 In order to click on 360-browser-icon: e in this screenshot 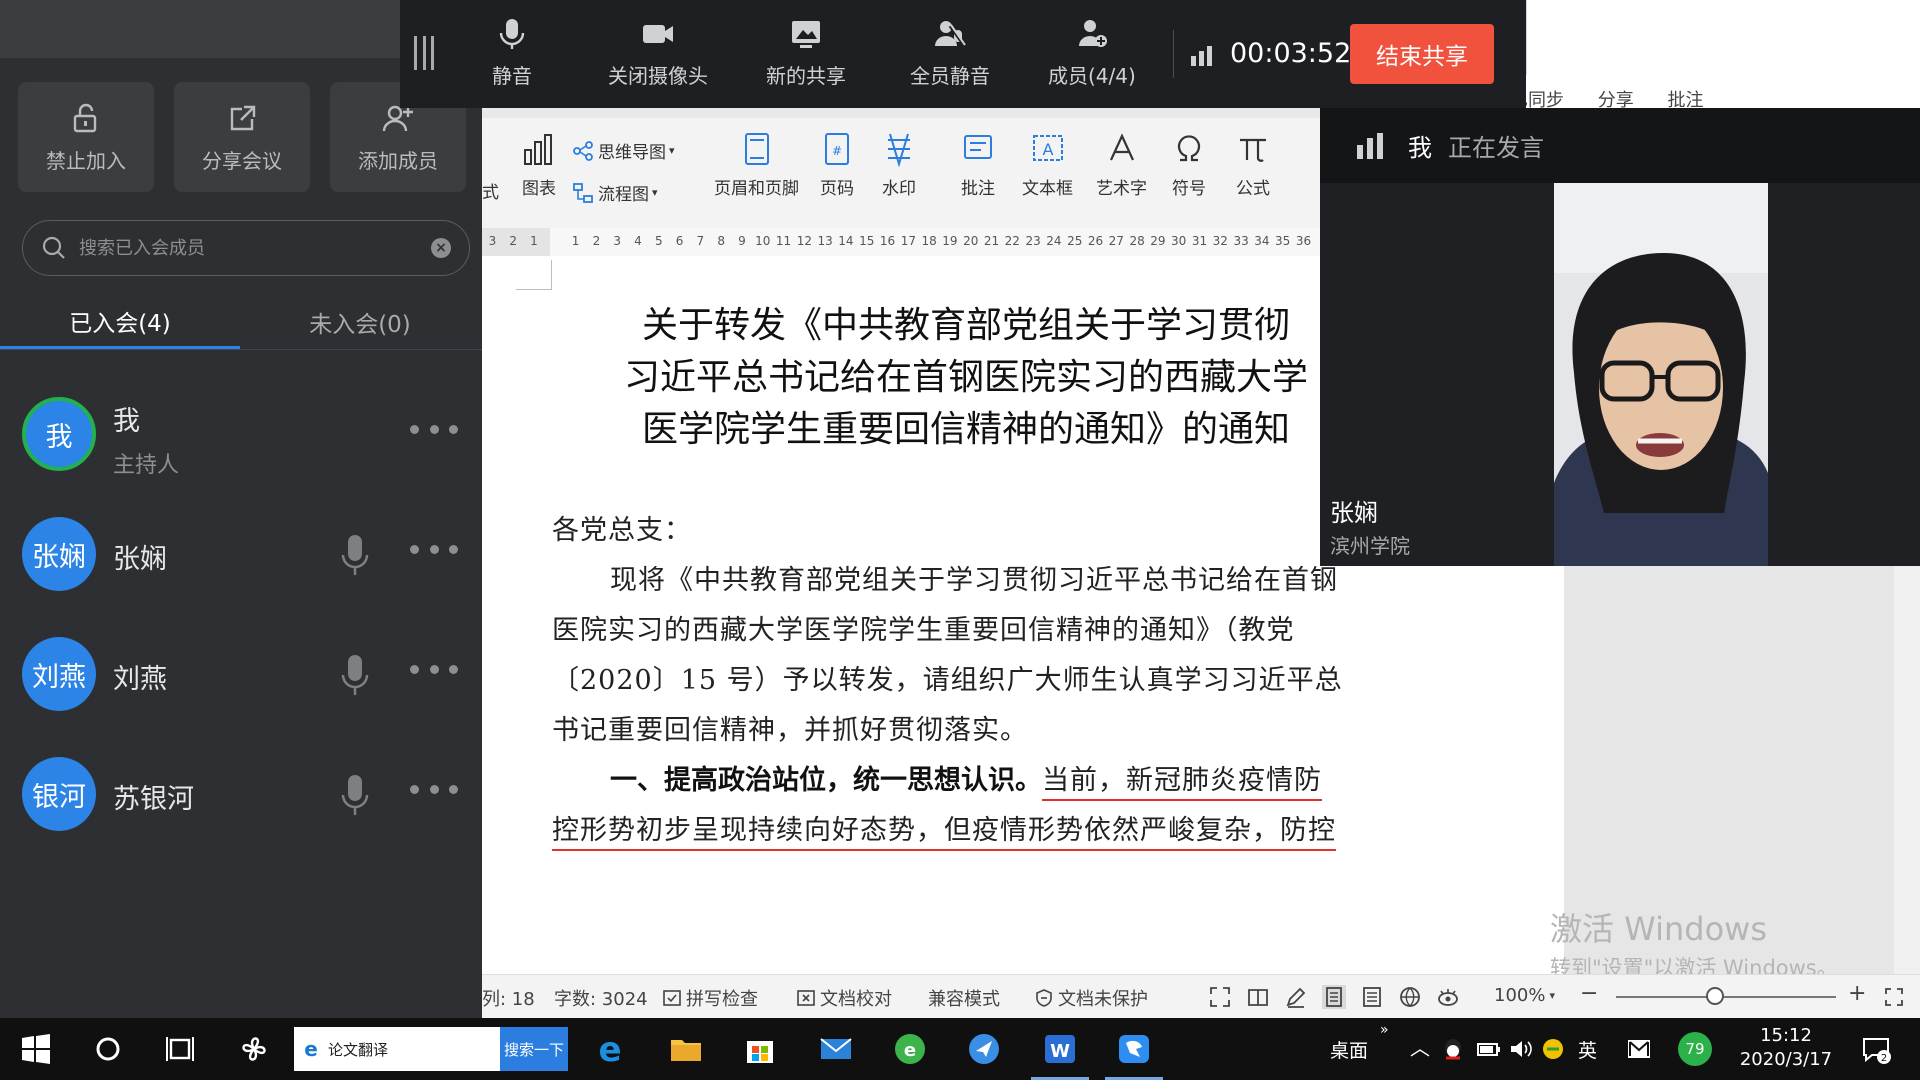, I will do `click(910, 1049)`.